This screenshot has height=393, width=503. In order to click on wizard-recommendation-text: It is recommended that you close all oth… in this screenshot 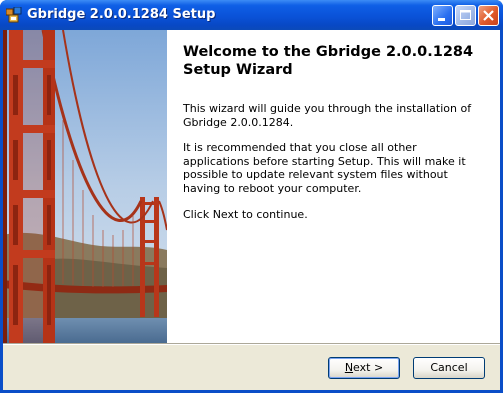, I will do `click(324, 168)`.